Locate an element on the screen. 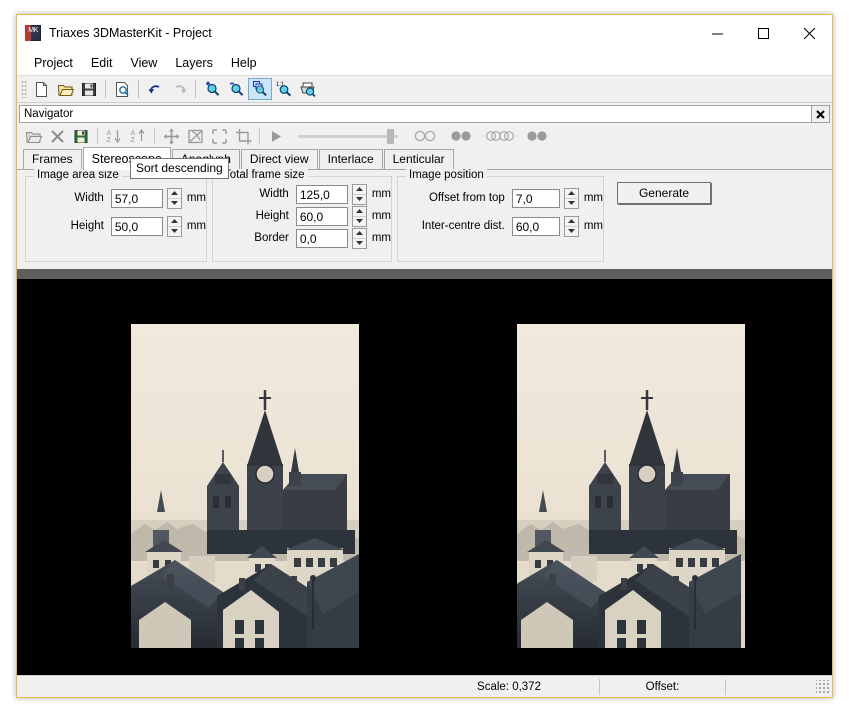  close-button is located at coordinates (809, 33).